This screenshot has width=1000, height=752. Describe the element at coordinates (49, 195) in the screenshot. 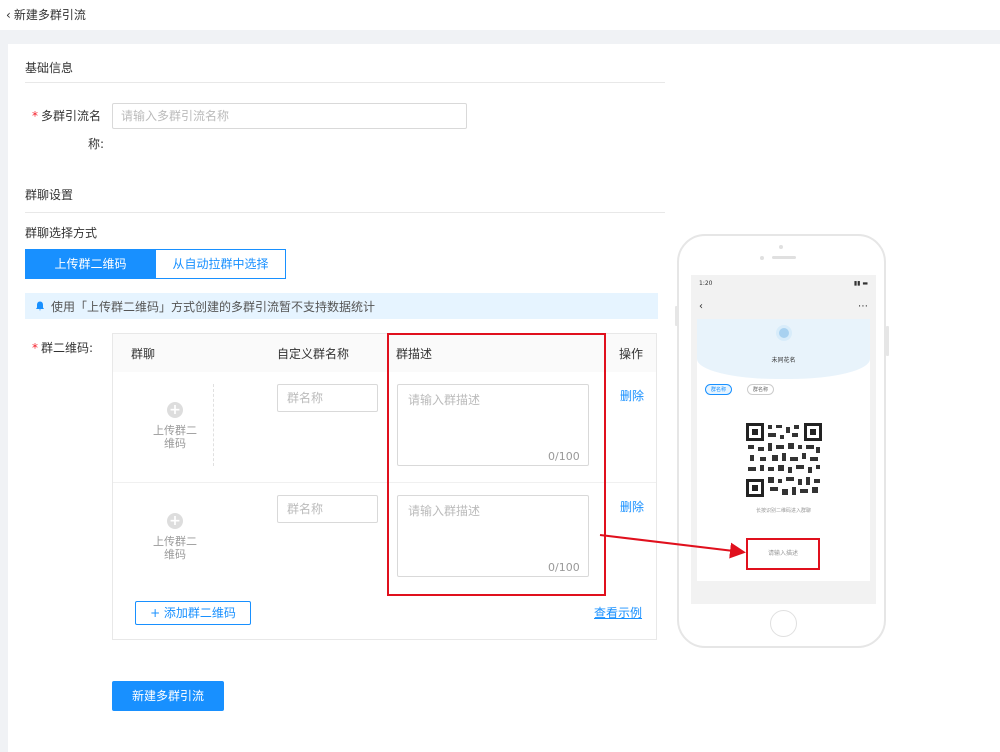

I see `section-title-group: 群聊设置` at that location.